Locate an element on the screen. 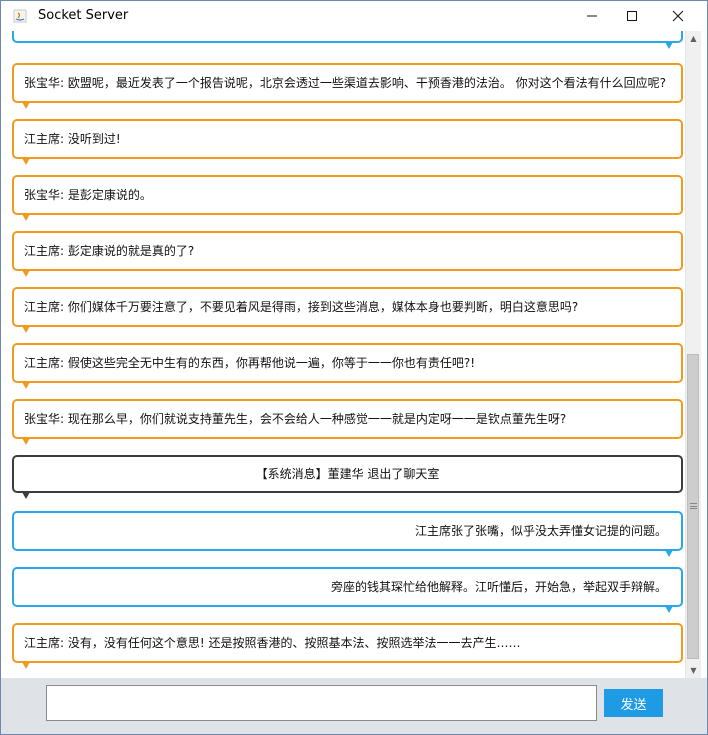 Image resolution: width=708 pixels, height=735 pixels. close-icon is located at coordinates (678, 16).